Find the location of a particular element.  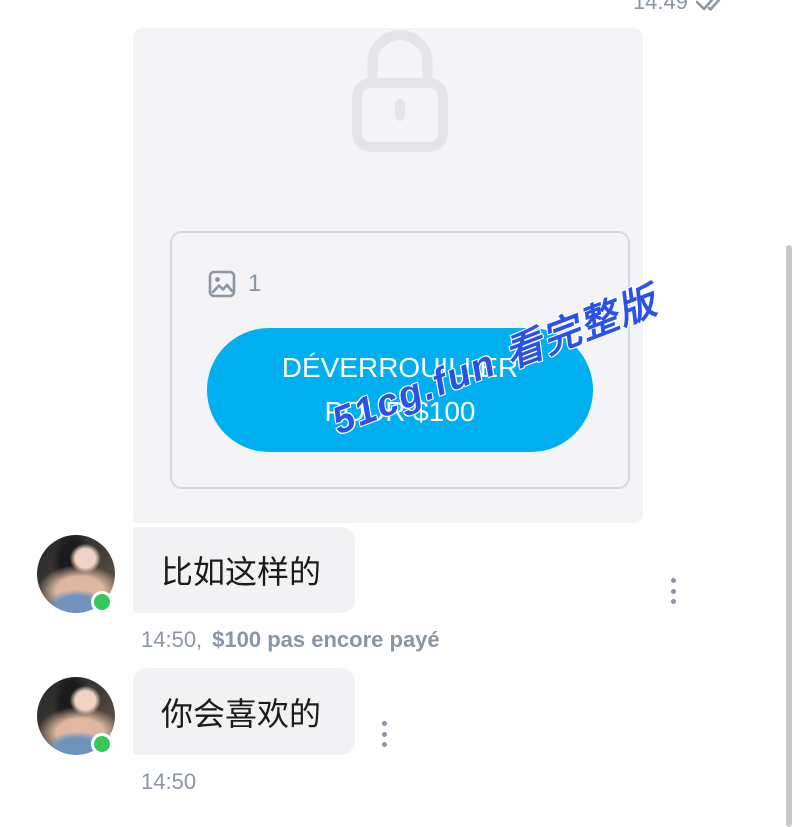

message-bubble: 比如这样的 is located at coordinates (244, 570).